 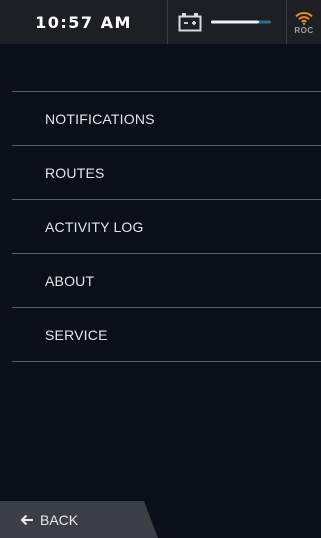 What do you see at coordinates (166, 173) in the screenshot?
I see `menu-item-routes: ROUTES` at bounding box center [166, 173].